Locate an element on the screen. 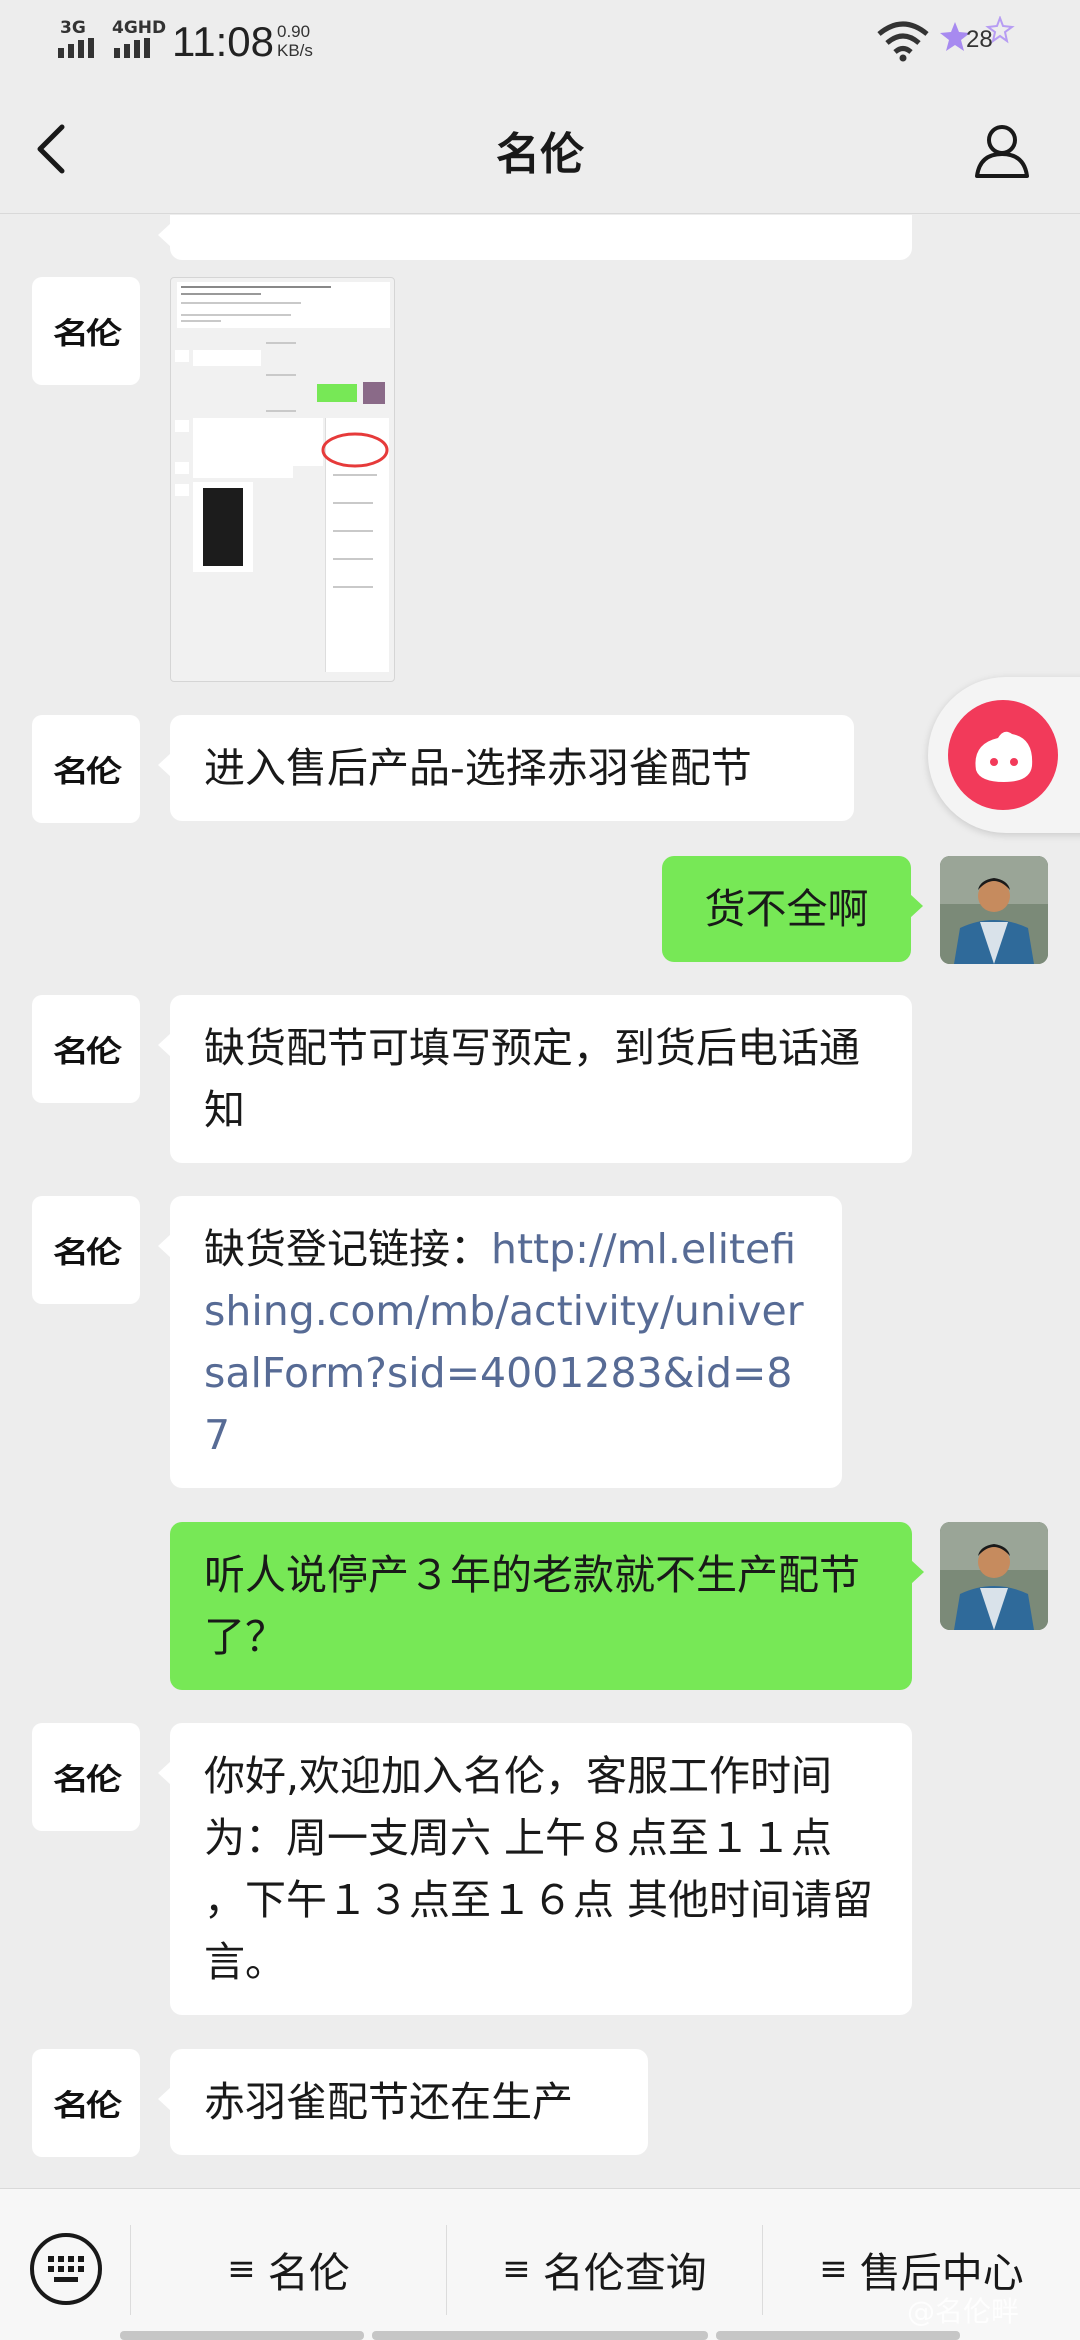 The image size is (1080, 2340). mascot-icon is located at coordinates (1003, 755).